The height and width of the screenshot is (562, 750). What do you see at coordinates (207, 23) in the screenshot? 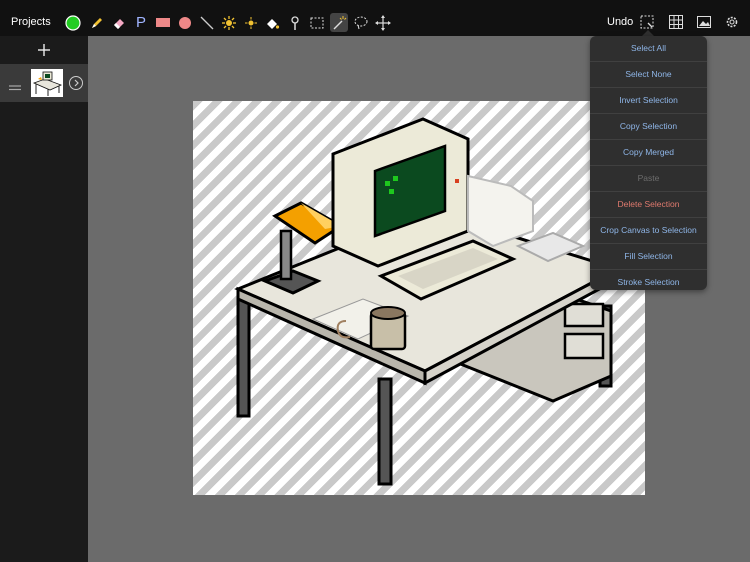
I see `line-icon` at bounding box center [207, 23].